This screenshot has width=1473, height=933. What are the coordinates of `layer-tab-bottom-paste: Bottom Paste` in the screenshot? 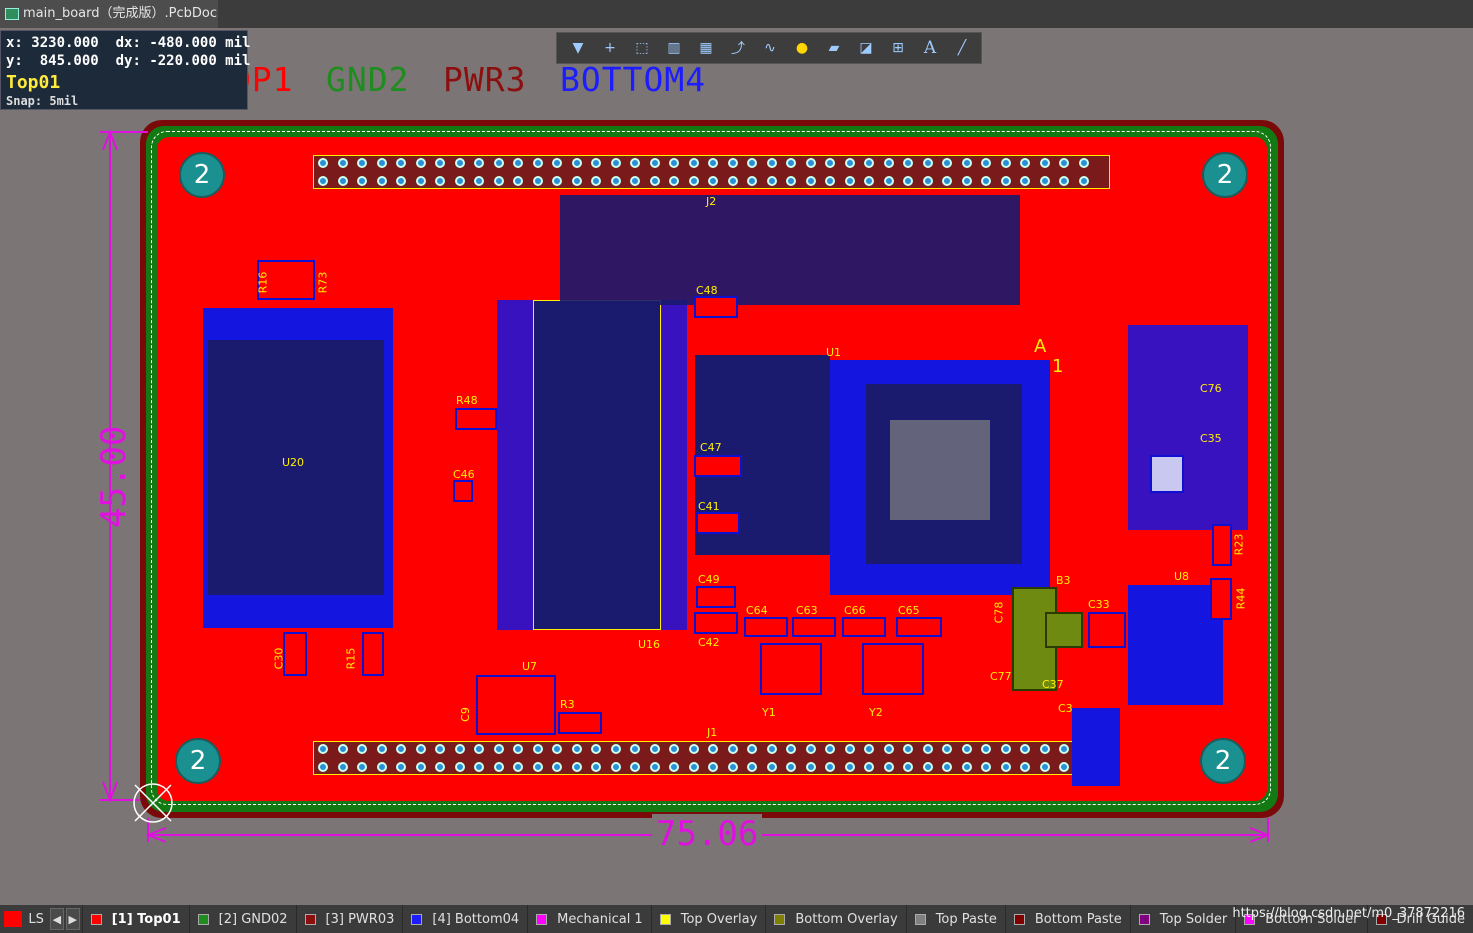 It's located at (1067, 919).